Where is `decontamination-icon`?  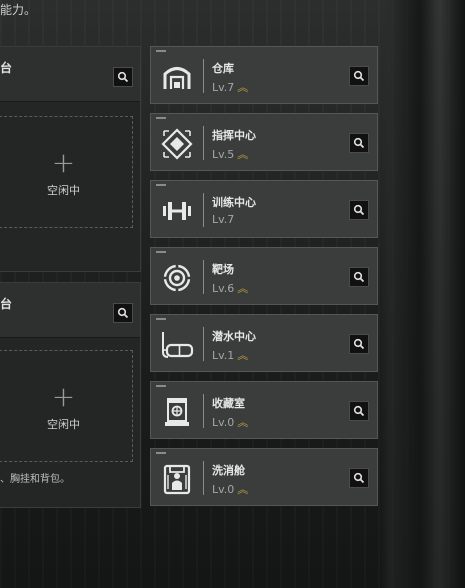 decontamination-icon is located at coordinates (177, 479).